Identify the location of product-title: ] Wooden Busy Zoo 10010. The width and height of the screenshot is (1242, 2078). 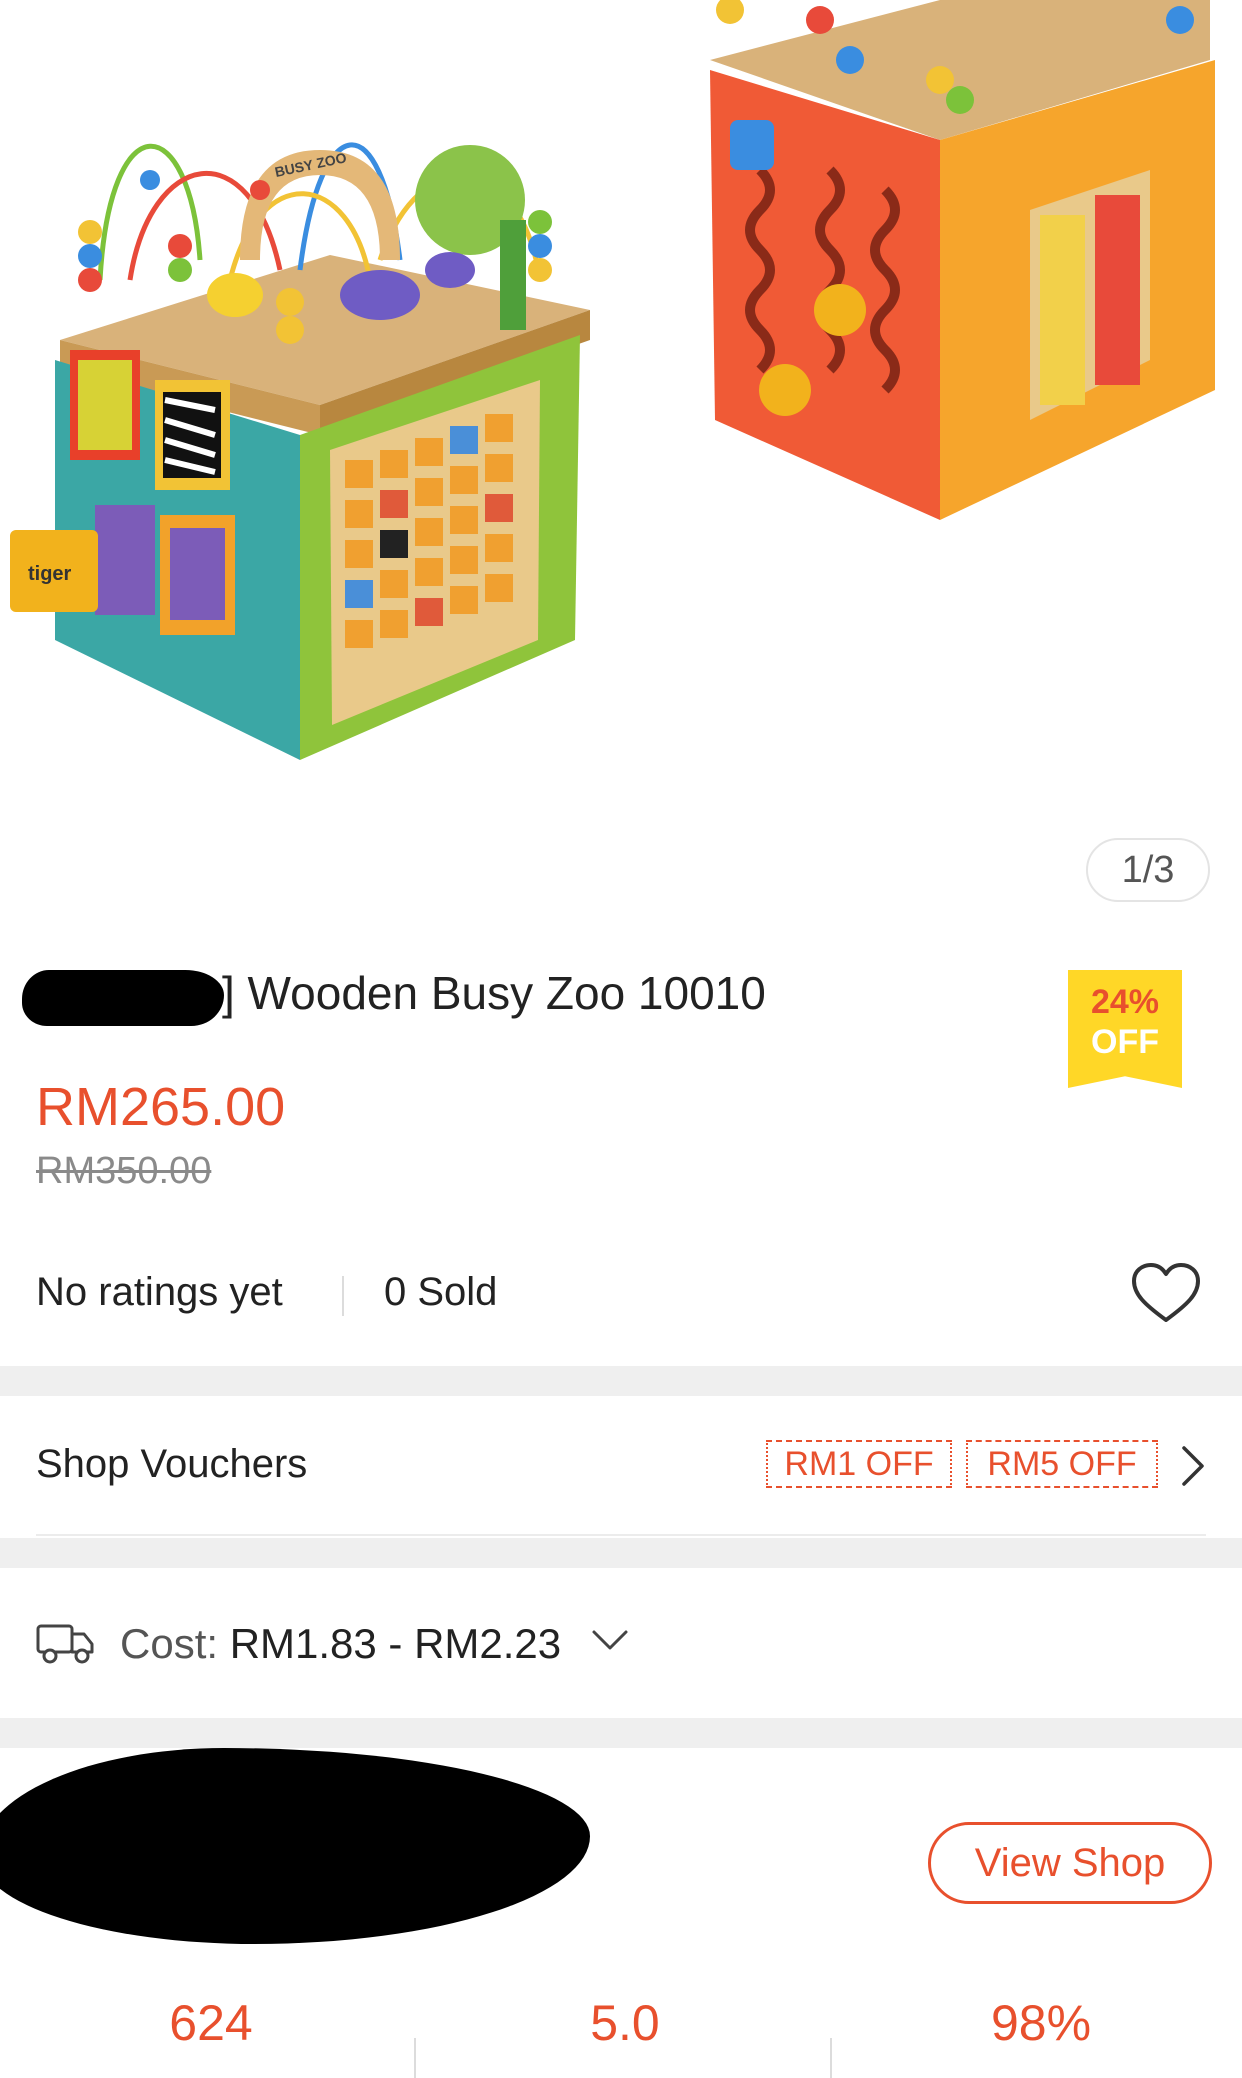
(494, 993).